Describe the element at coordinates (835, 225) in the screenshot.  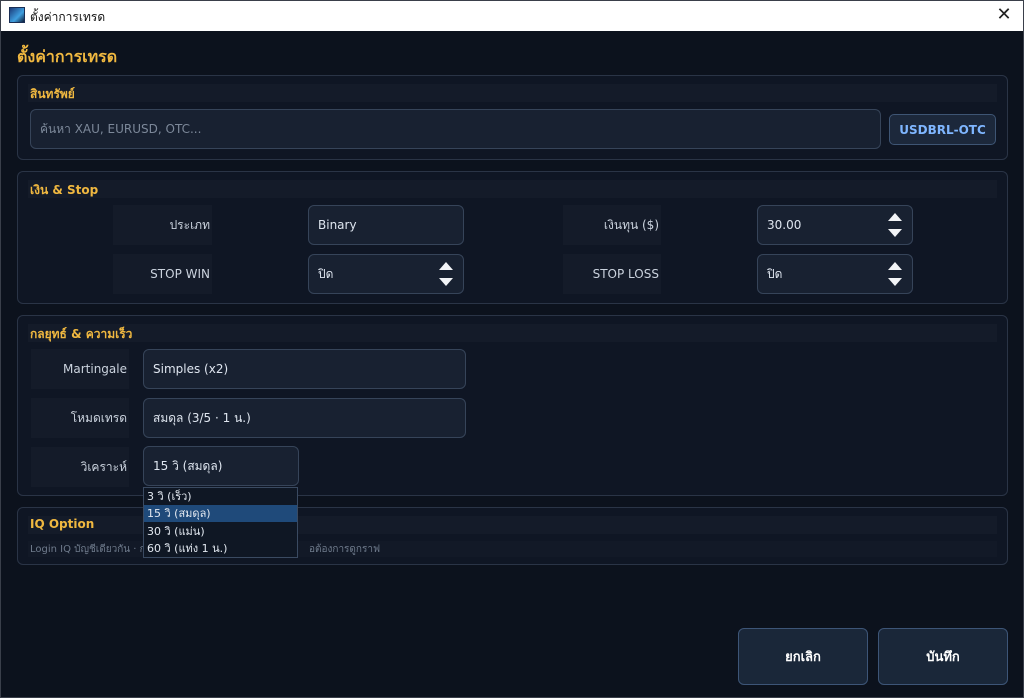
I see `amount-spinbox: 30.00` at that location.